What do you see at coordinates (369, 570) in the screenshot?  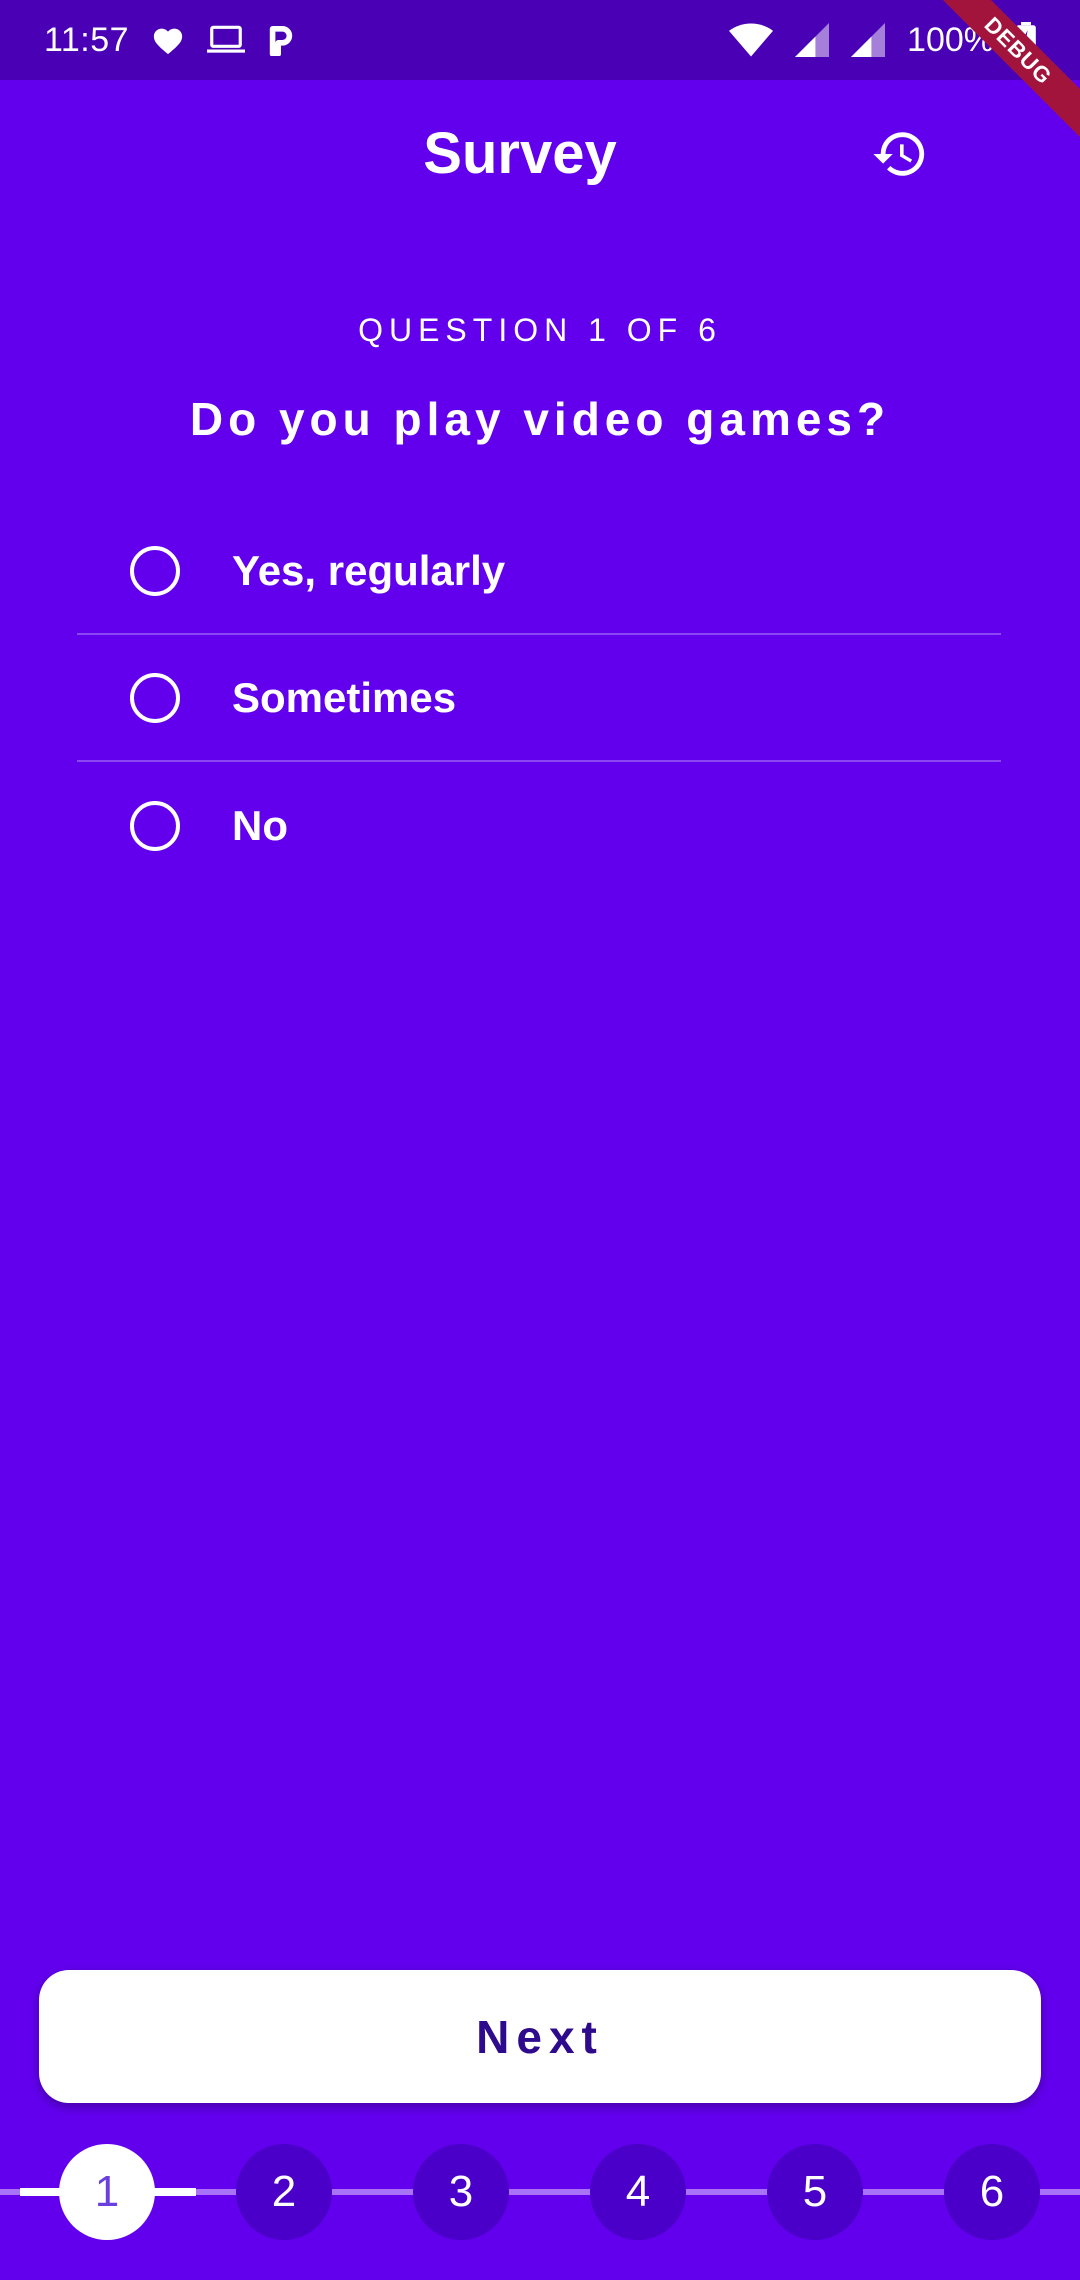 I see `option-label: Yes, regularly` at bounding box center [369, 570].